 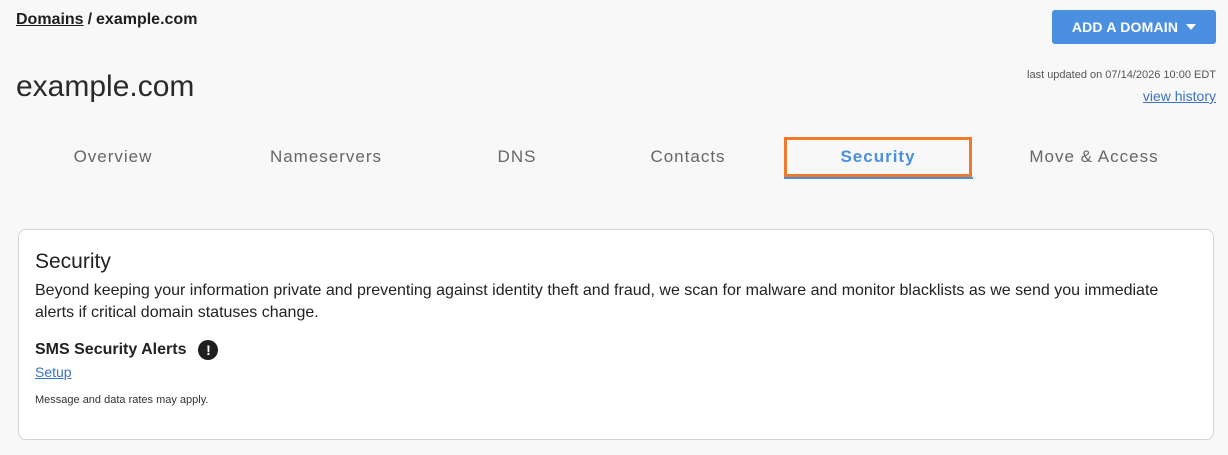 I want to click on last-updated-text: last updated on 07/14/2026 10:00 EDT, so click(x=1121, y=75).